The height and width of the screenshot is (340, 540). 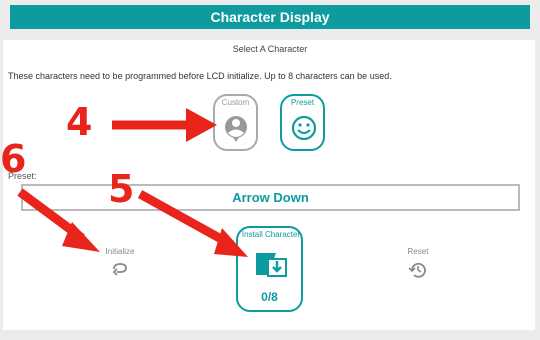 What do you see at coordinates (79, 122) in the screenshot?
I see `annotation-number-4: 4` at bounding box center [79, 122].